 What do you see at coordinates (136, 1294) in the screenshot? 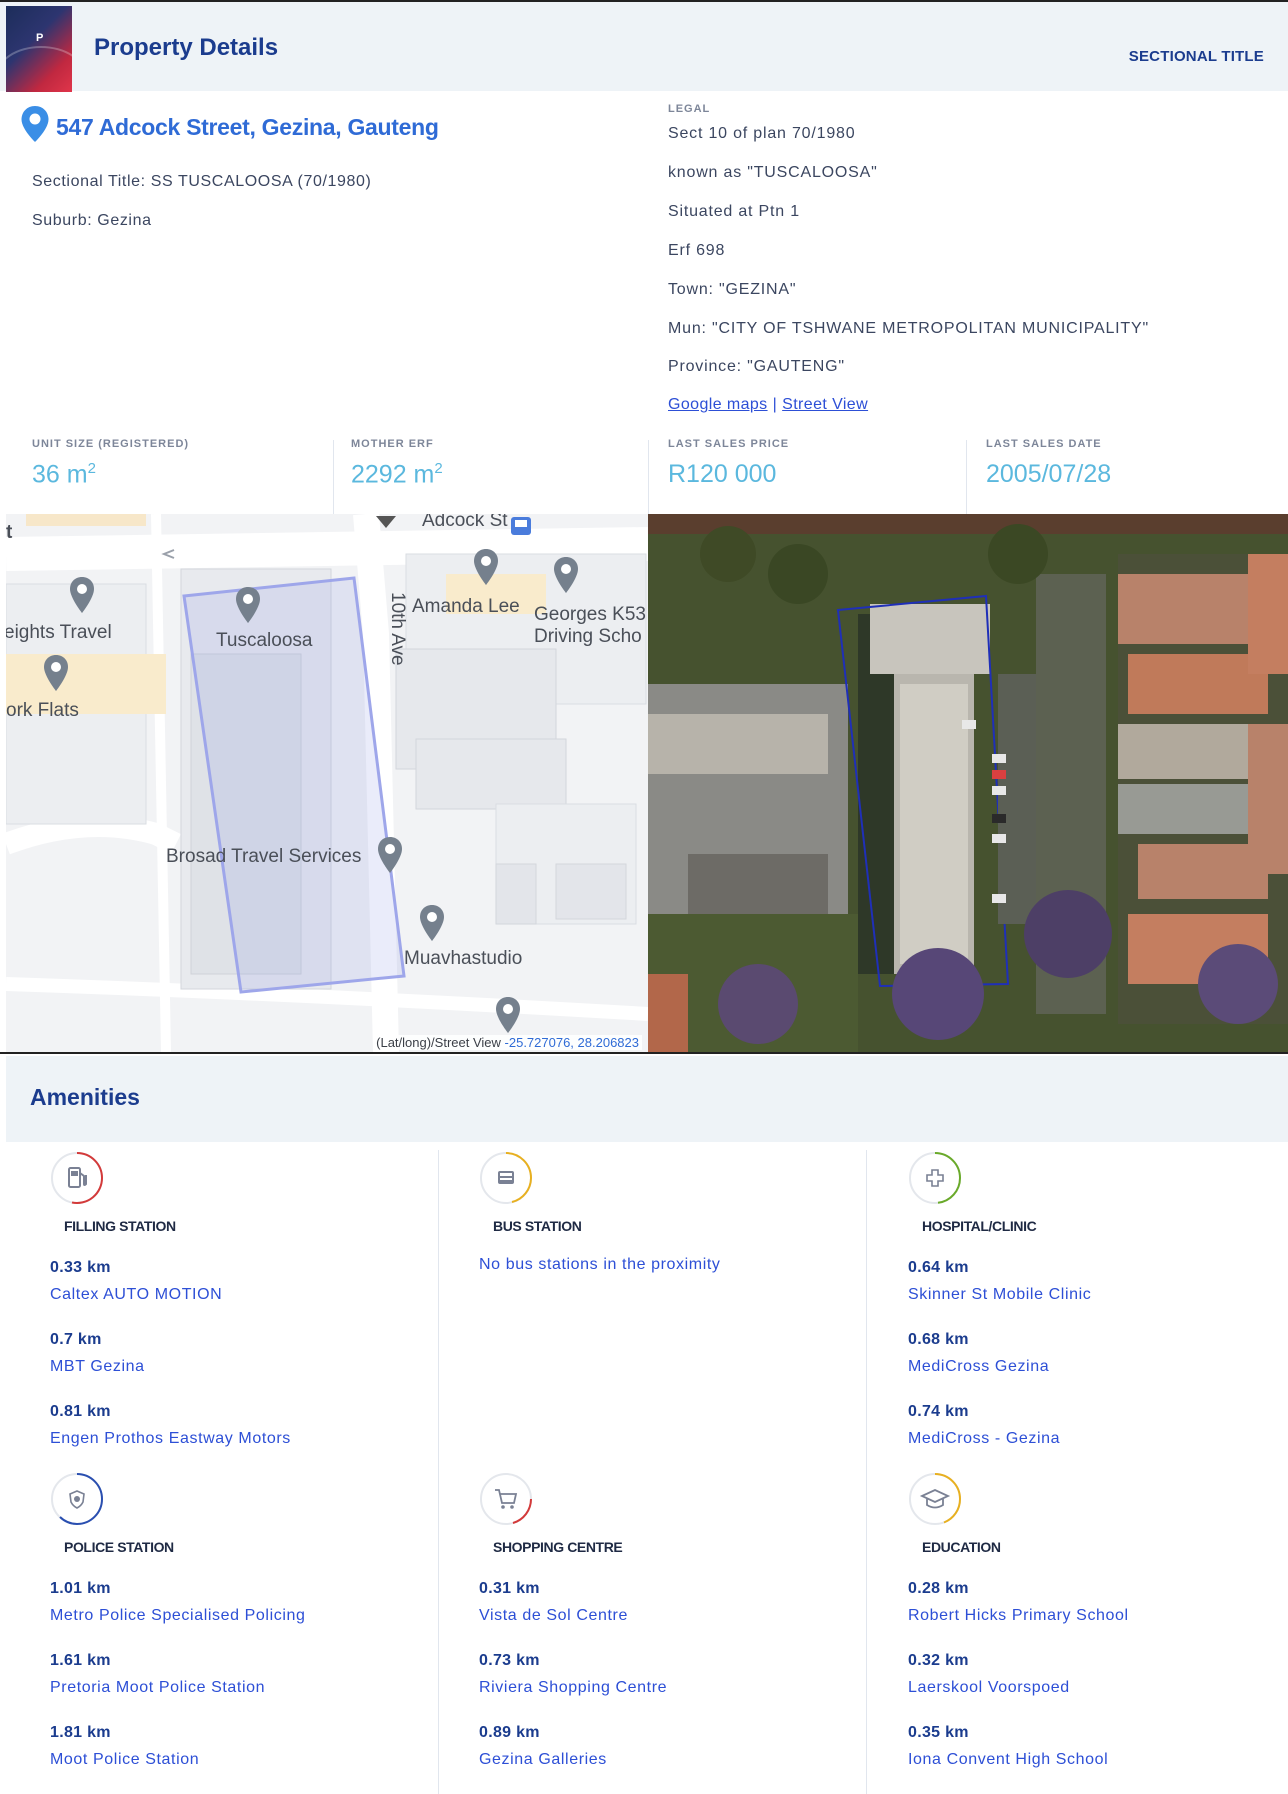
I see `amenity-name: Caltex AUTO MOTION` at bounding box center [136, 1294].